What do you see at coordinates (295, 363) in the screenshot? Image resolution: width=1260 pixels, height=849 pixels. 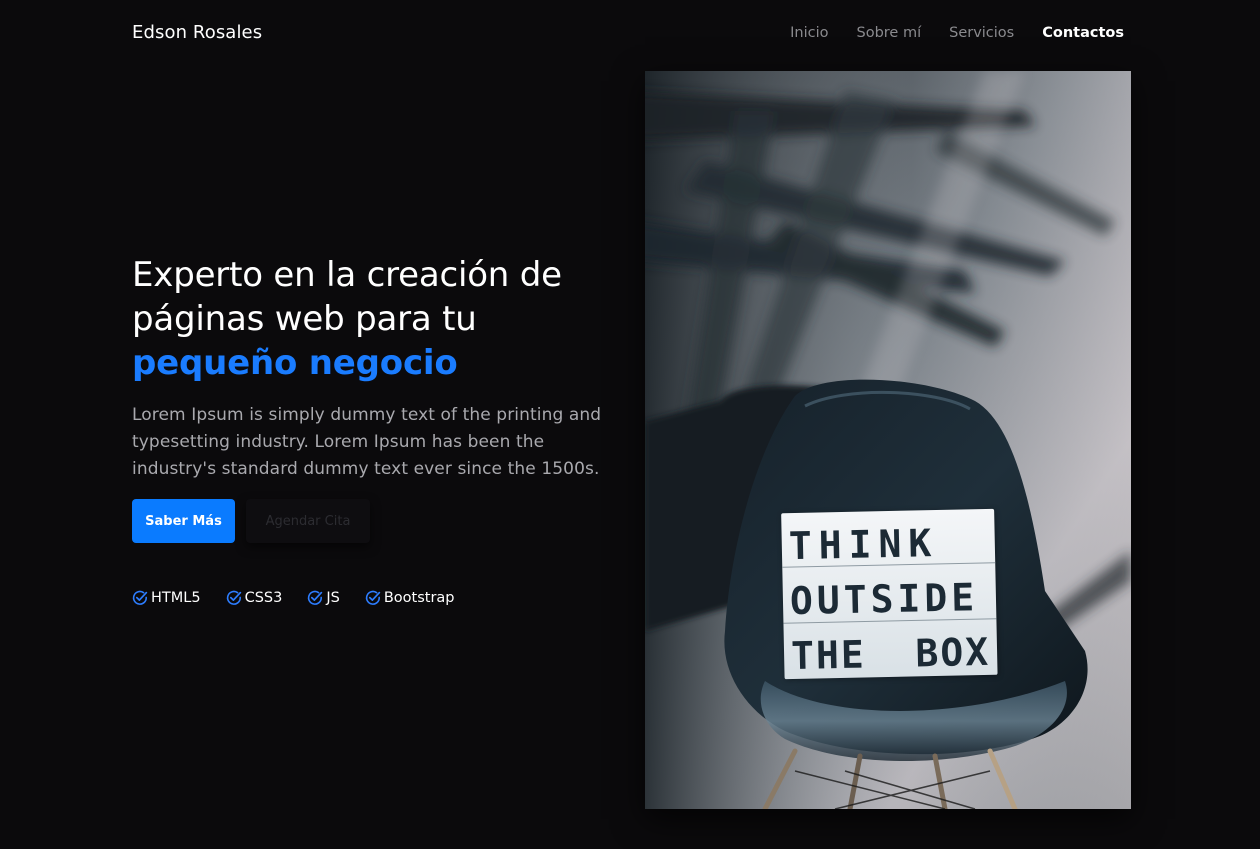 I see `hero-title-highlight: pequeño negocio` at bounding box center [295, 363].